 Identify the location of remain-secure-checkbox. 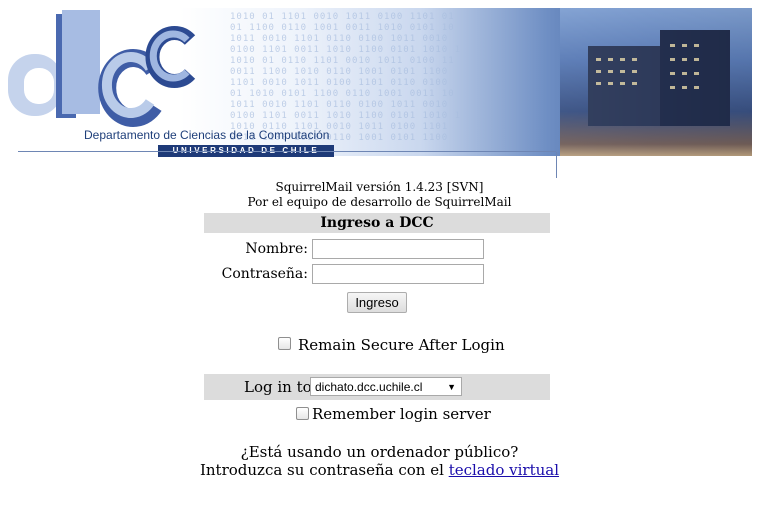
(284, 343).